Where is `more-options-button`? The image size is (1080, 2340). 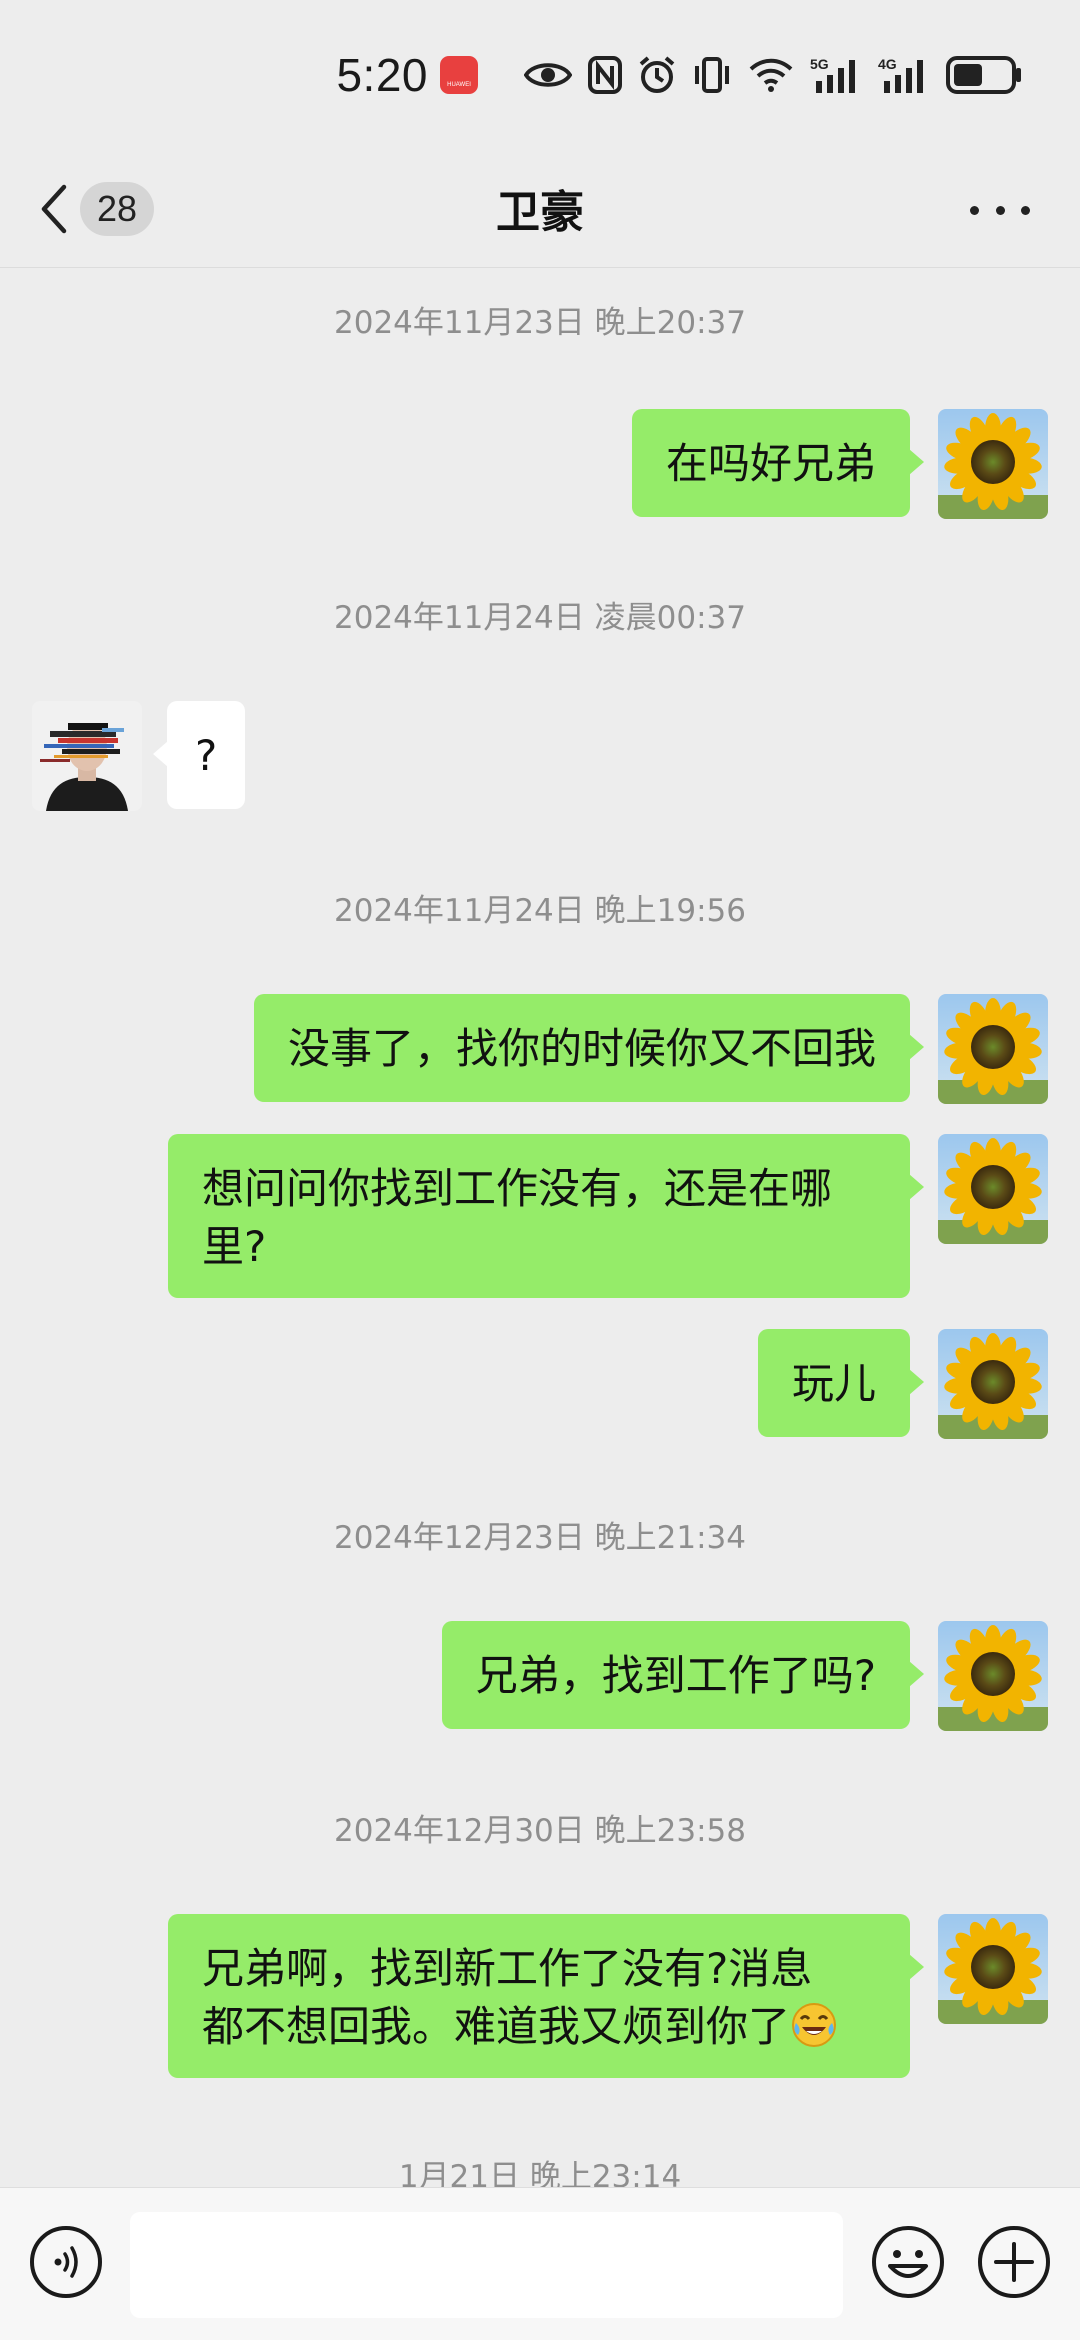
more-options-button is located at coordinates (1000, 210).